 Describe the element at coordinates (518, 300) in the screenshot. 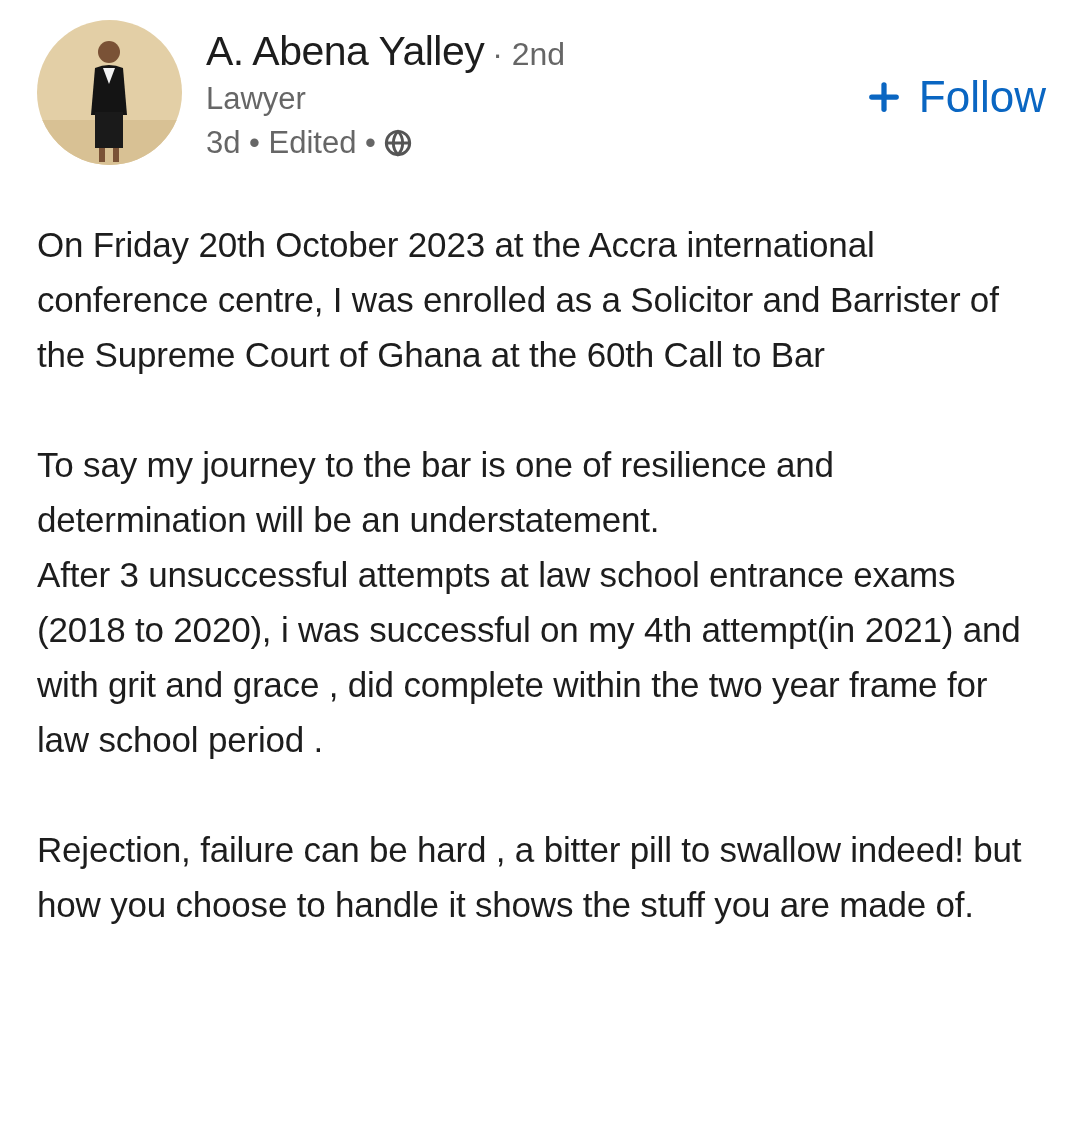

I see `post-paragraph: On Friday 20th October 2023 at the Accra international conference centre, I was enrolled as a Solicitor and Barrister of the Supreme Court of Ghana at the 60th Call to Bar` at that location.